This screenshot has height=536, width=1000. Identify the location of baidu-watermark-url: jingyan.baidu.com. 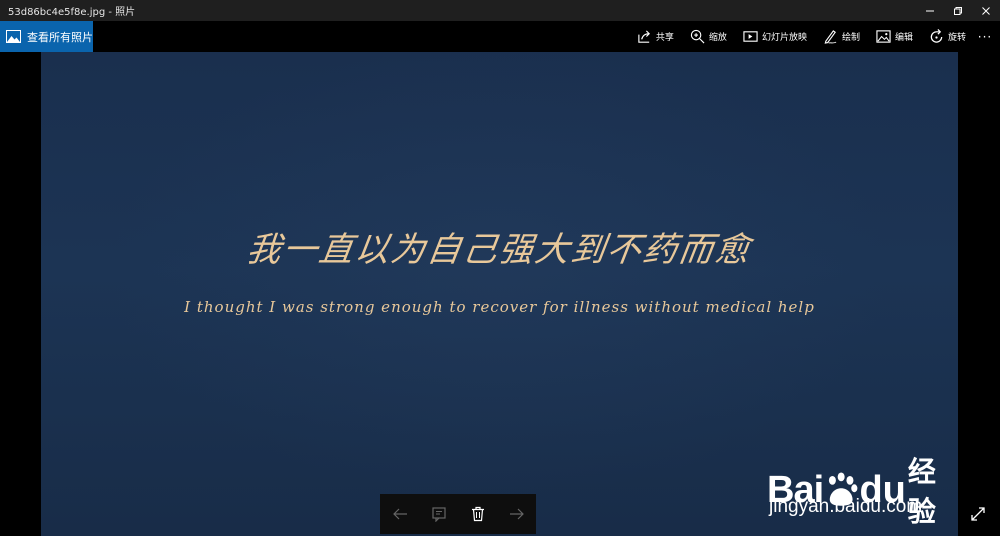
(846, 506).